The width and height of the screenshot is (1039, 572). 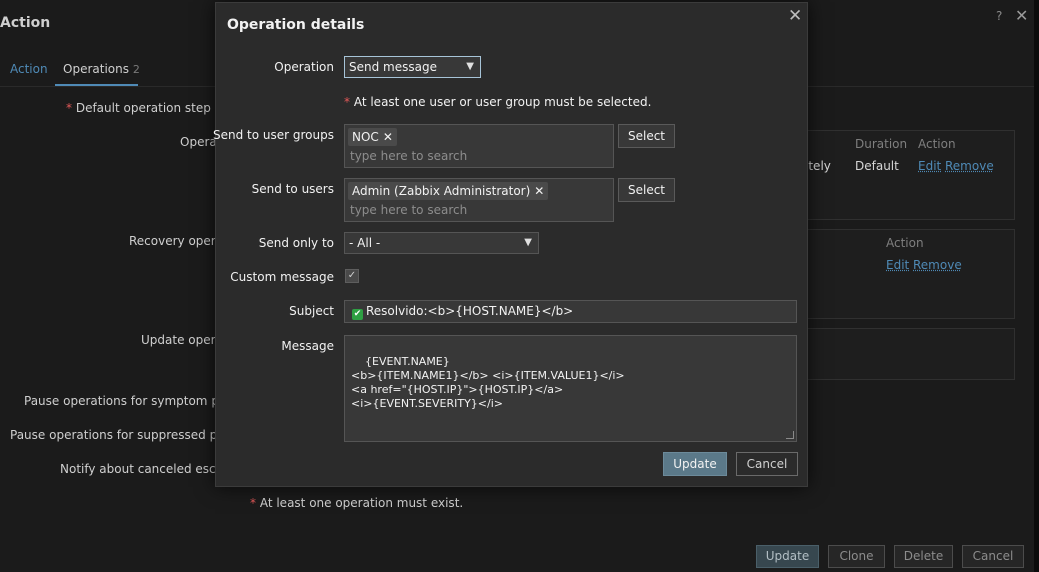 I want to click on delete-button: Delete, so click(x=923, y=556).